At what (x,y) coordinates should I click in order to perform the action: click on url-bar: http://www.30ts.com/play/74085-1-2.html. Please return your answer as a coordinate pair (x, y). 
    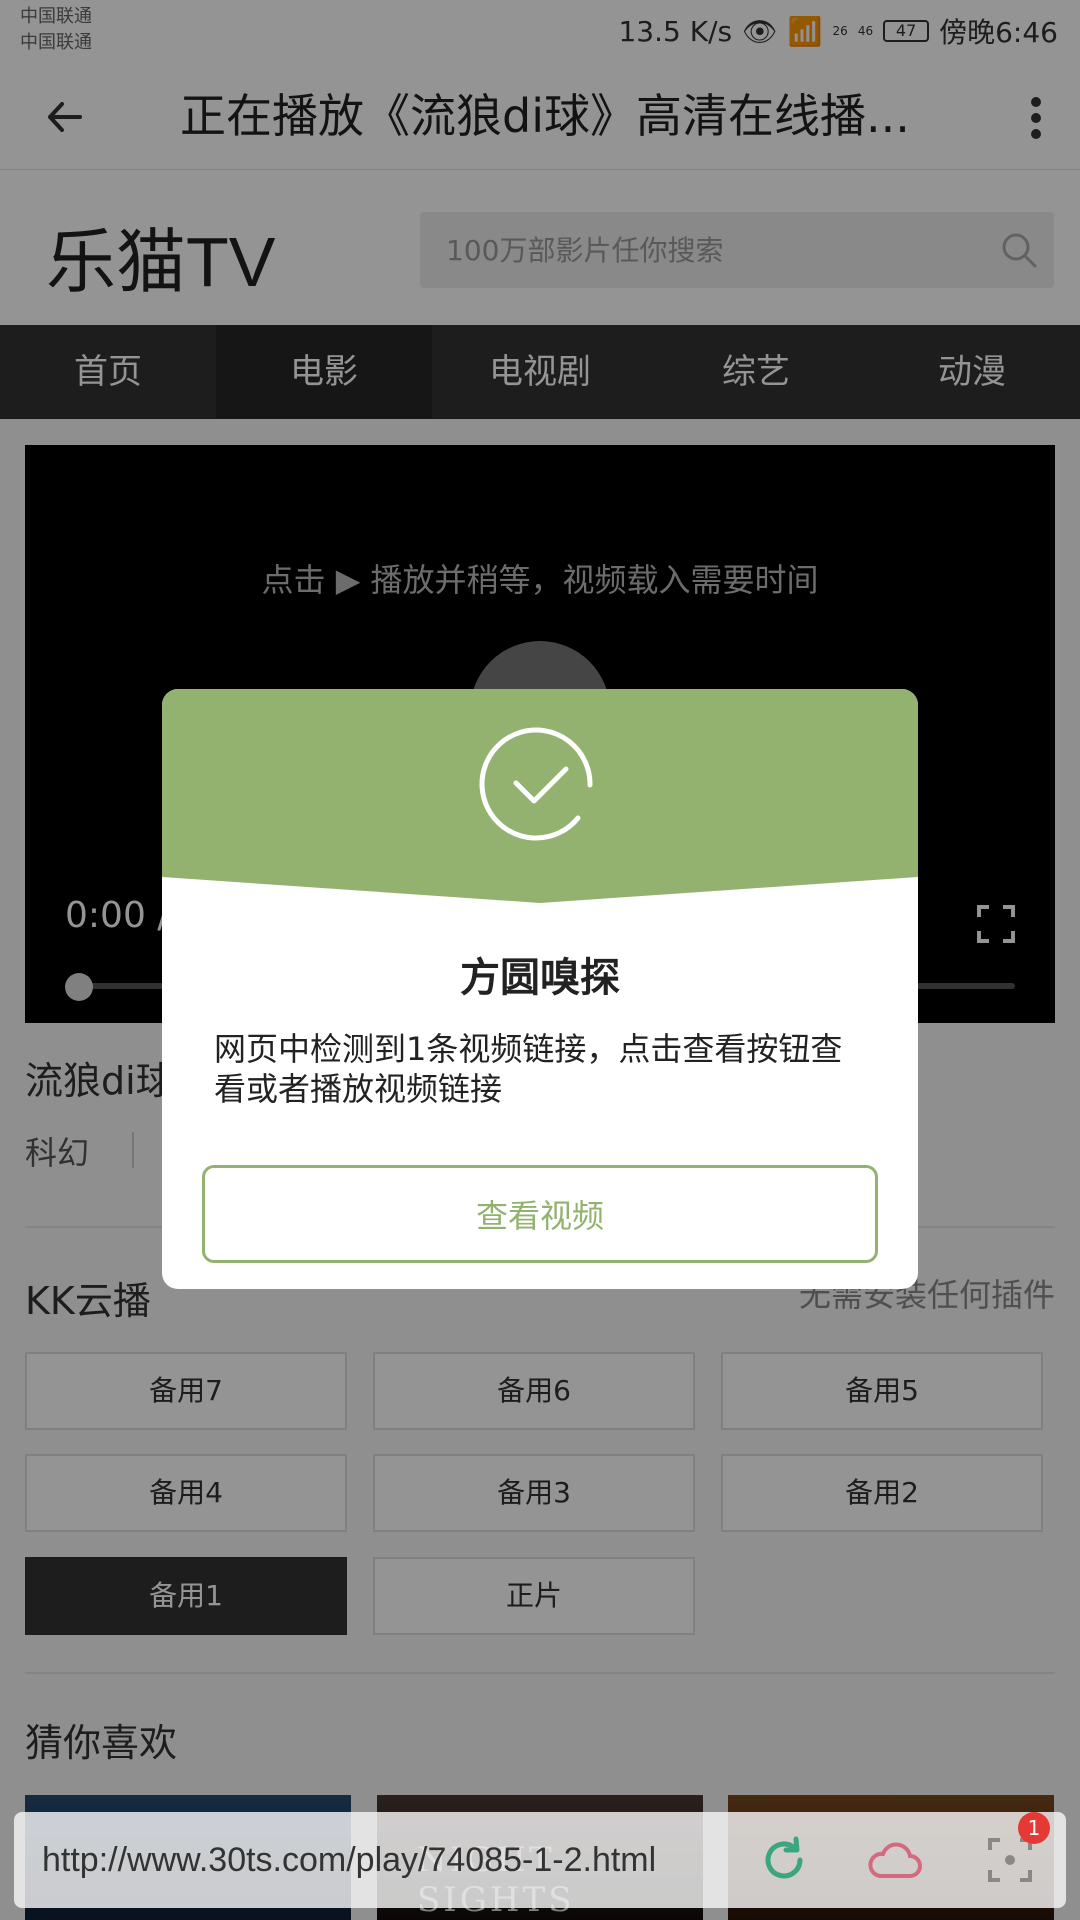
    Looking at the image, I should click on (540, 1860).